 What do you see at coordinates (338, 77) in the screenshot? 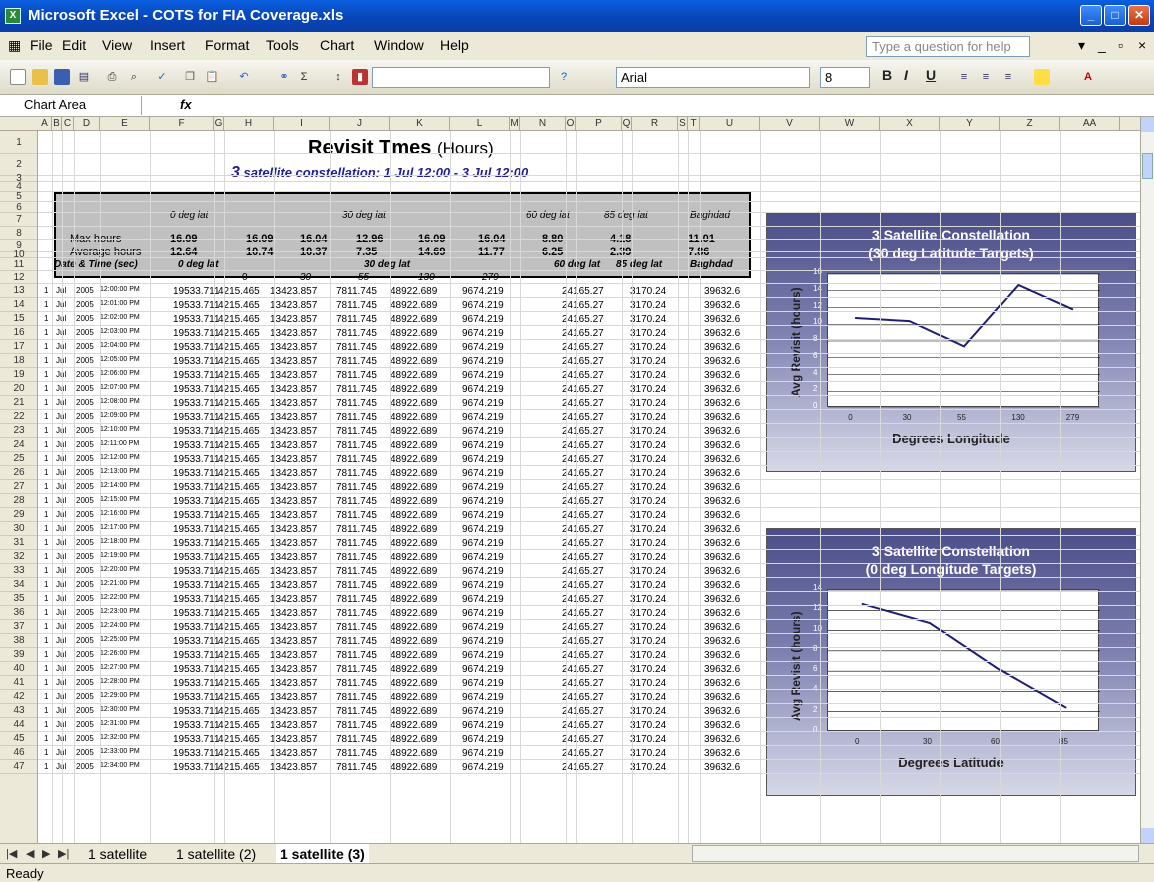
I see `sort-icon: ↕` at bounding box center [338, 77].